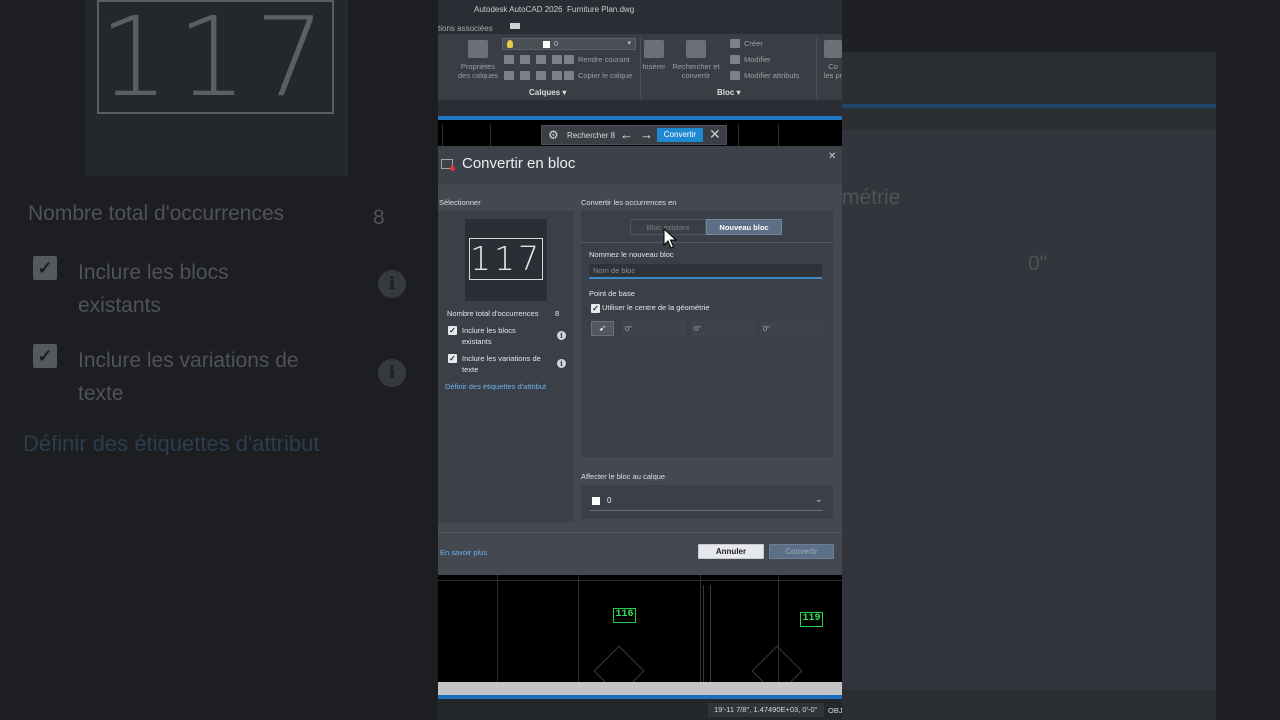  Describe the element at coordinates (735, 43) in the screenshot. I see `create-block-icon` at that location.